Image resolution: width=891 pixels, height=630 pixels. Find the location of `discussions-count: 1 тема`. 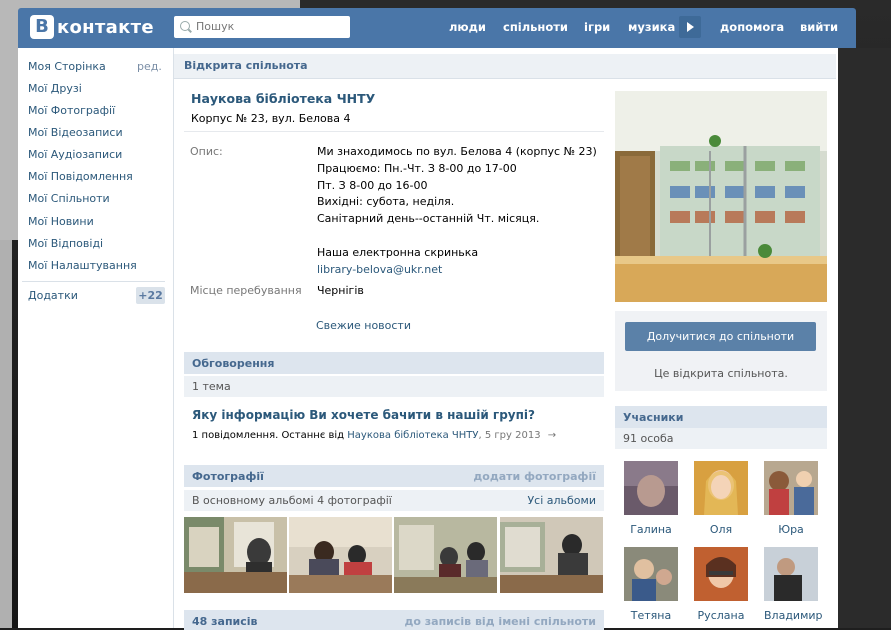

discussions-count: 1 тема is located at coordinates (211, 386).